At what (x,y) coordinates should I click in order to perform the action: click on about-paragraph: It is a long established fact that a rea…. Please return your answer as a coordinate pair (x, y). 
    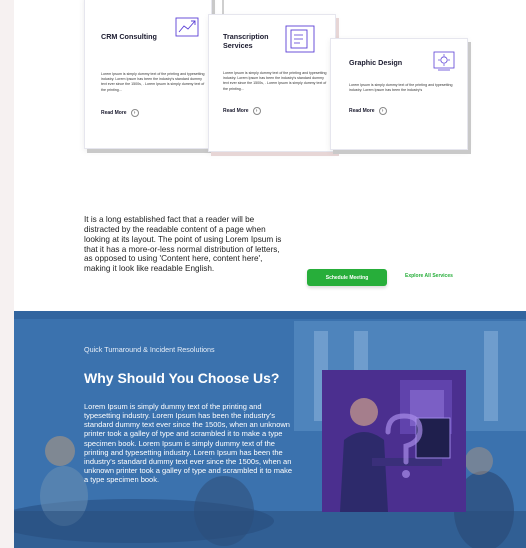
    Looking at the image, I should click on (183, 244).